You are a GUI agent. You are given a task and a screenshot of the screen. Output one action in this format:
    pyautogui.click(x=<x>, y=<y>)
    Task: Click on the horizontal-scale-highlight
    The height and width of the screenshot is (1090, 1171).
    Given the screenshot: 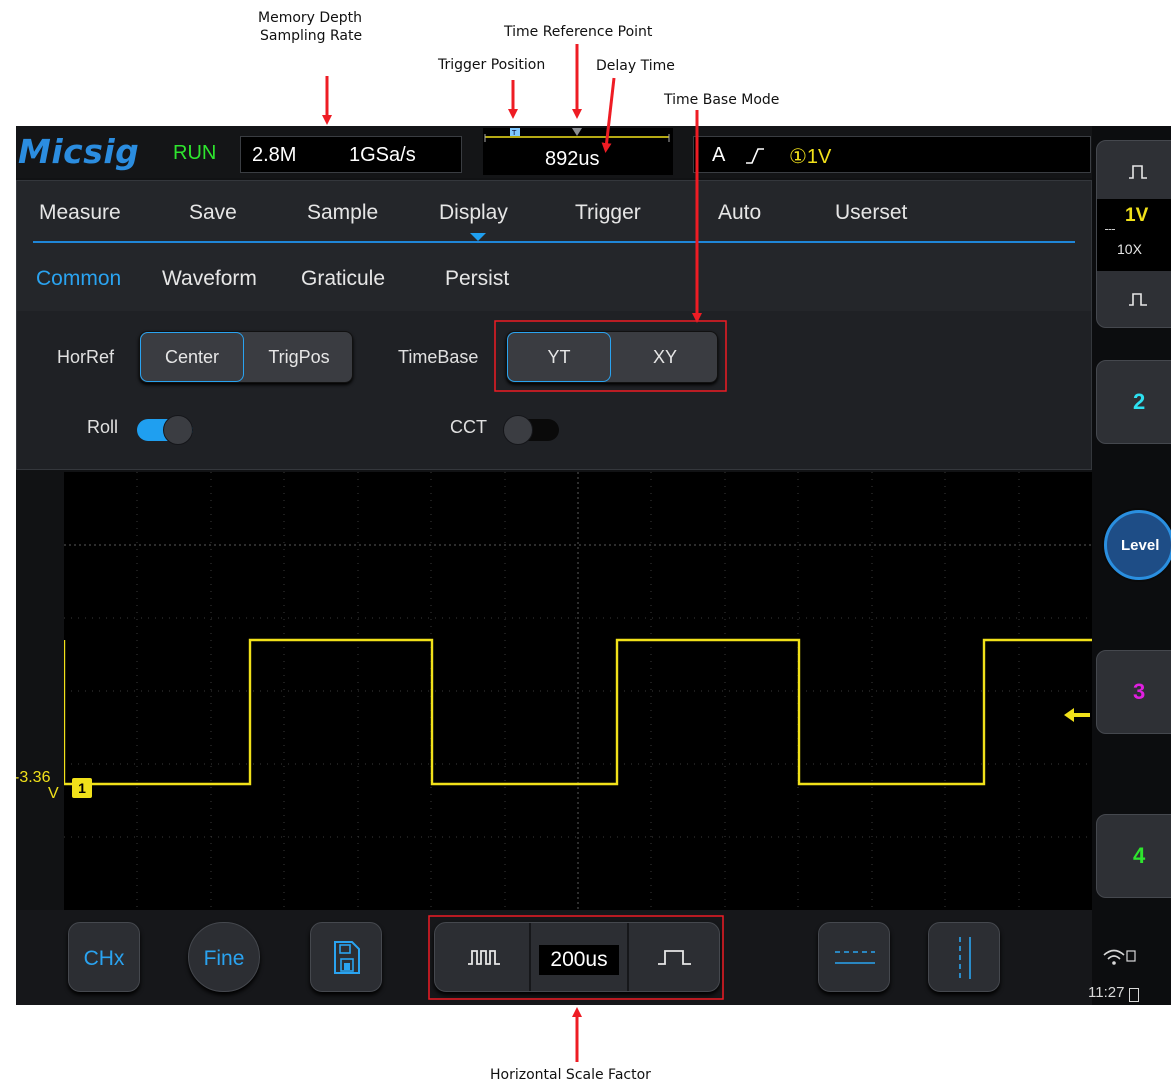 What is the action you would take?
    pyautogui.click(x=576, y=957)
    